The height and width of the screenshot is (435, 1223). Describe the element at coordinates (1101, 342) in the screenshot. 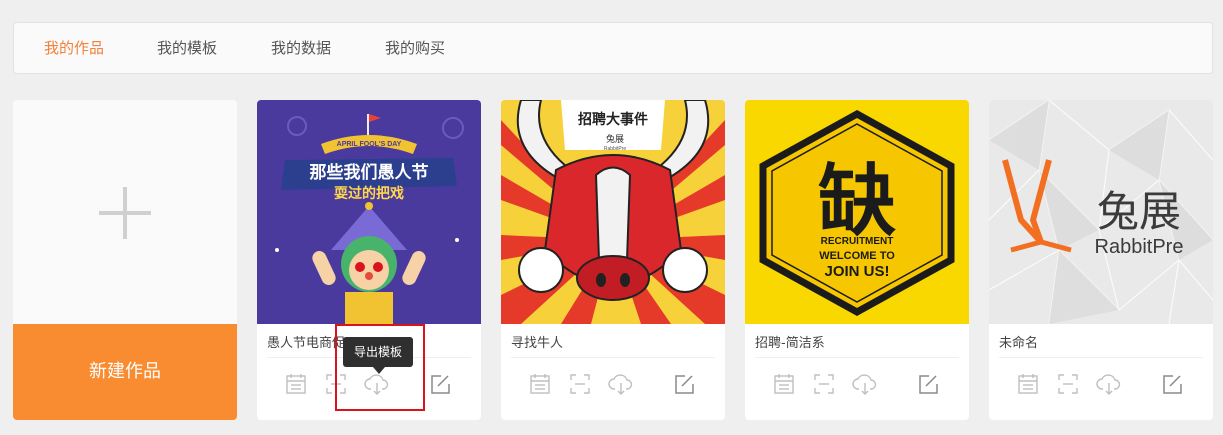

I see `work-title: 未命名` at that location.